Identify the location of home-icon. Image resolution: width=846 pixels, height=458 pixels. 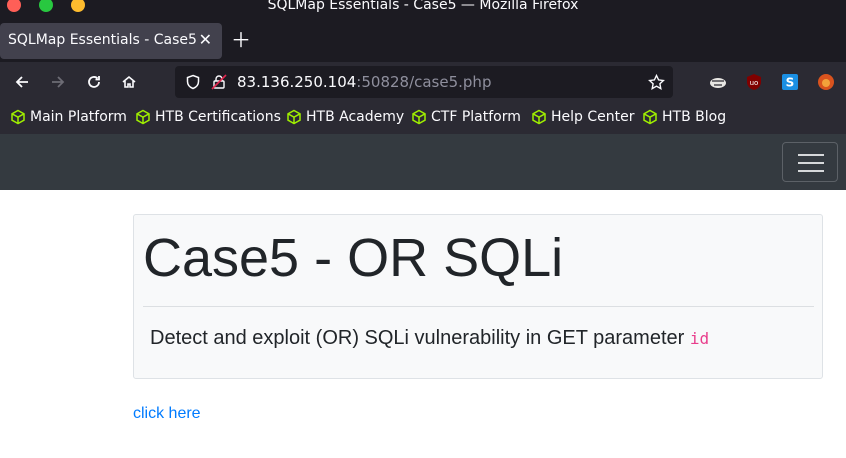
(129, 81).